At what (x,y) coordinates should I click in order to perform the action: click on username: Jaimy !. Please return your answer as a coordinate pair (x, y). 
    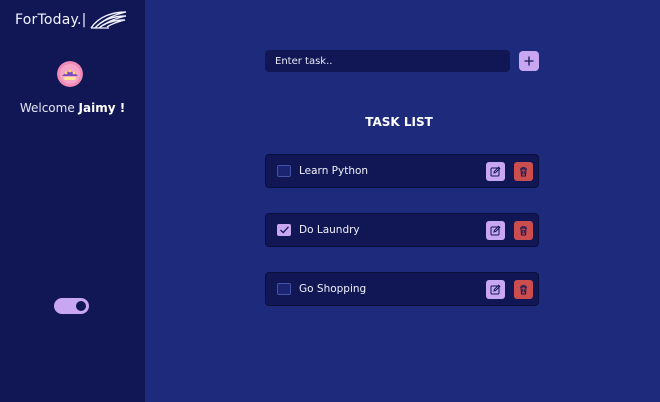
    Looking at the image, I should click on (102, 108).